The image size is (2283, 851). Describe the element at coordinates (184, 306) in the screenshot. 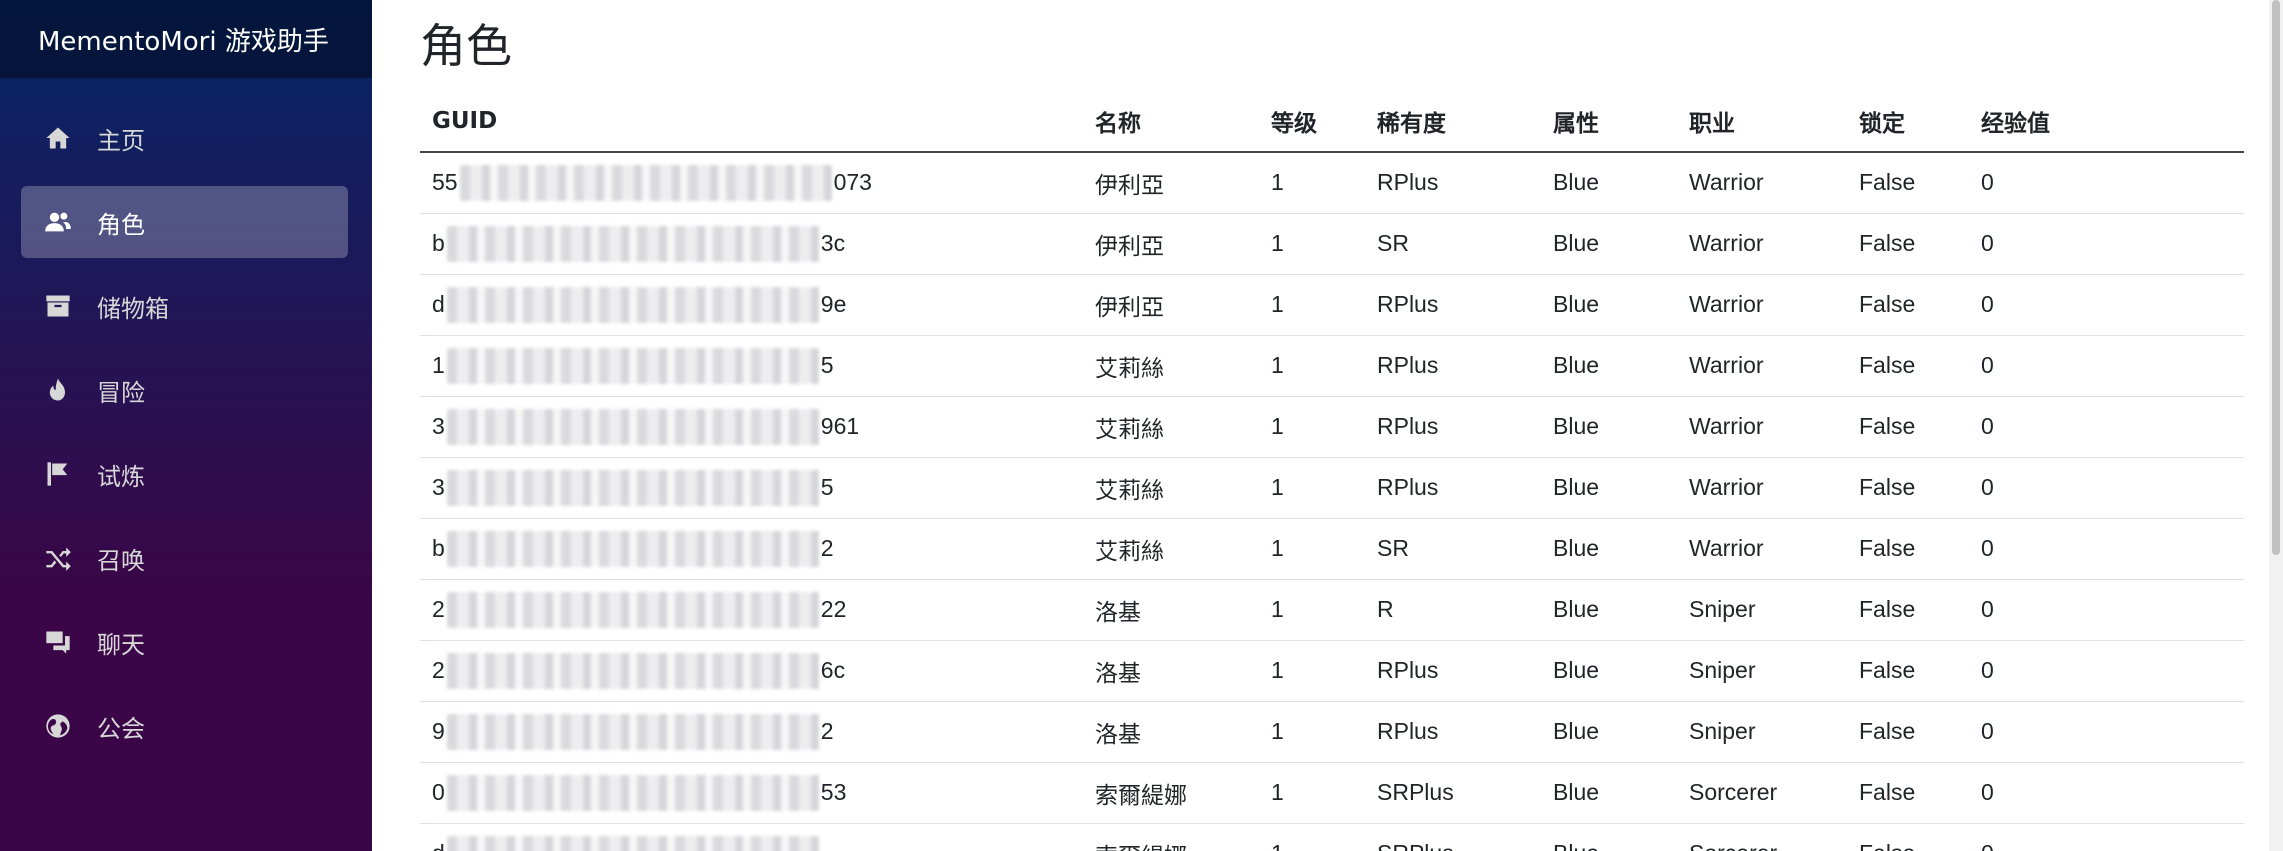

I see `sidebar-item-storage: 储物箱` at that location.